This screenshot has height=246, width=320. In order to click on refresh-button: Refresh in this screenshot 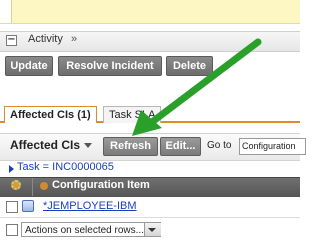, I will do `click(130, 146)`.